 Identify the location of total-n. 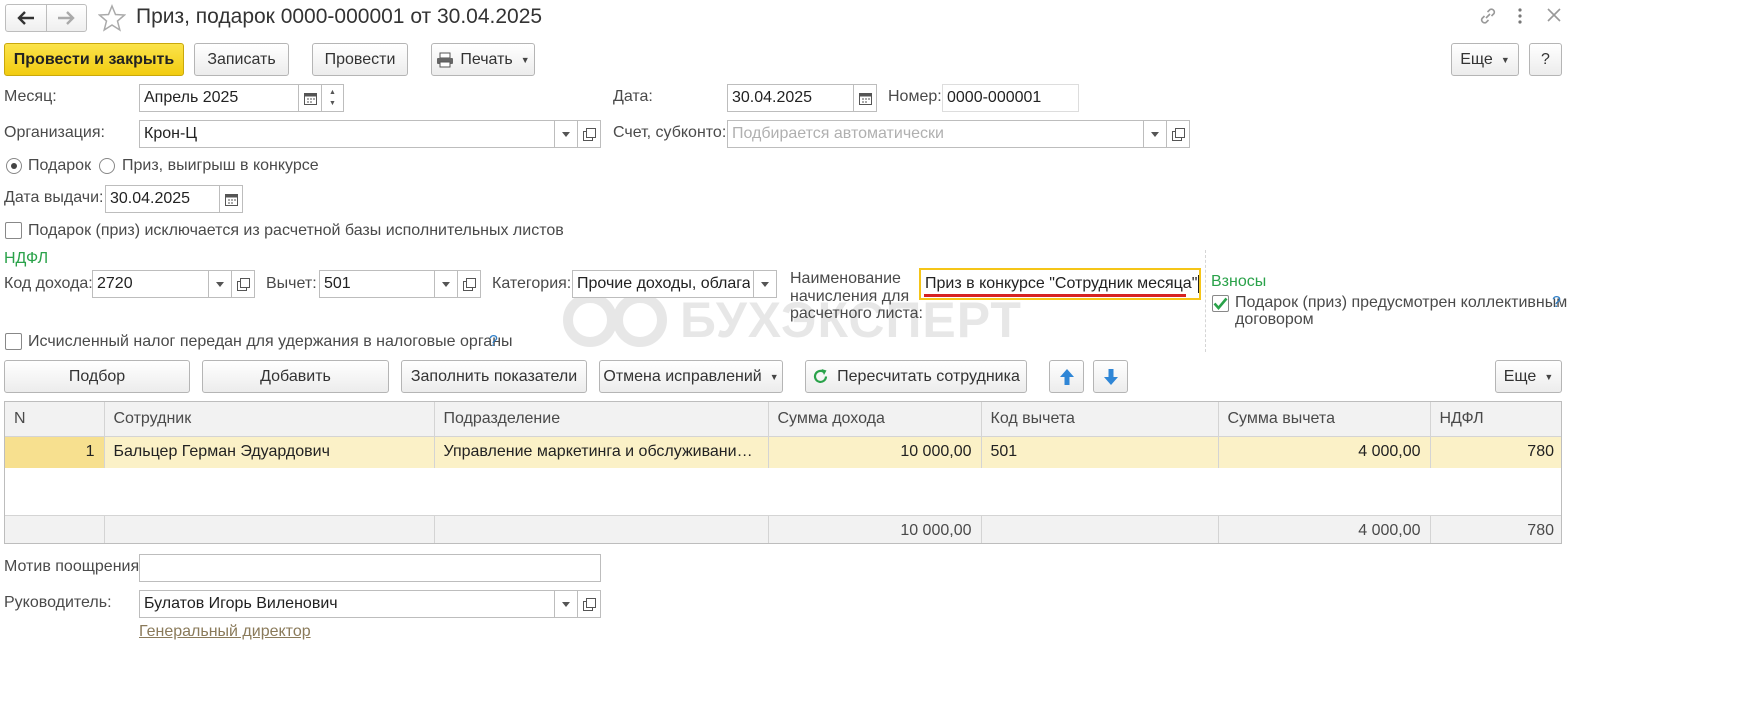
(55, 528).